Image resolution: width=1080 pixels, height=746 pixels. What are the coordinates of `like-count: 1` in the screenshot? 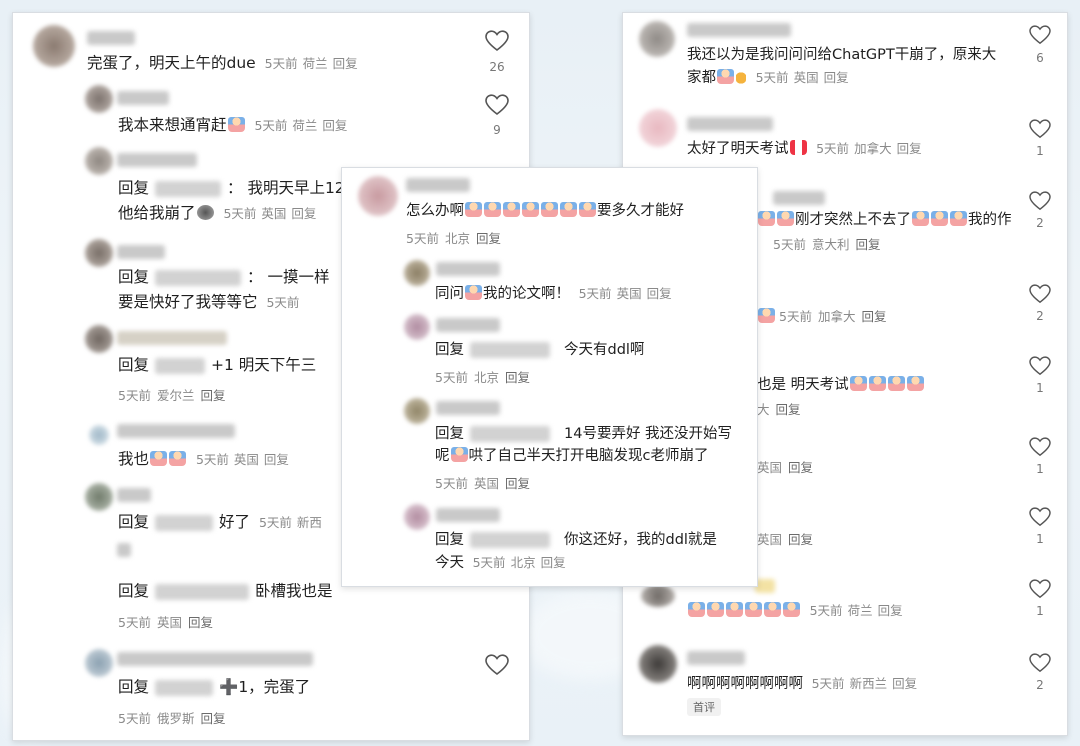 It's located at (1040, 469).